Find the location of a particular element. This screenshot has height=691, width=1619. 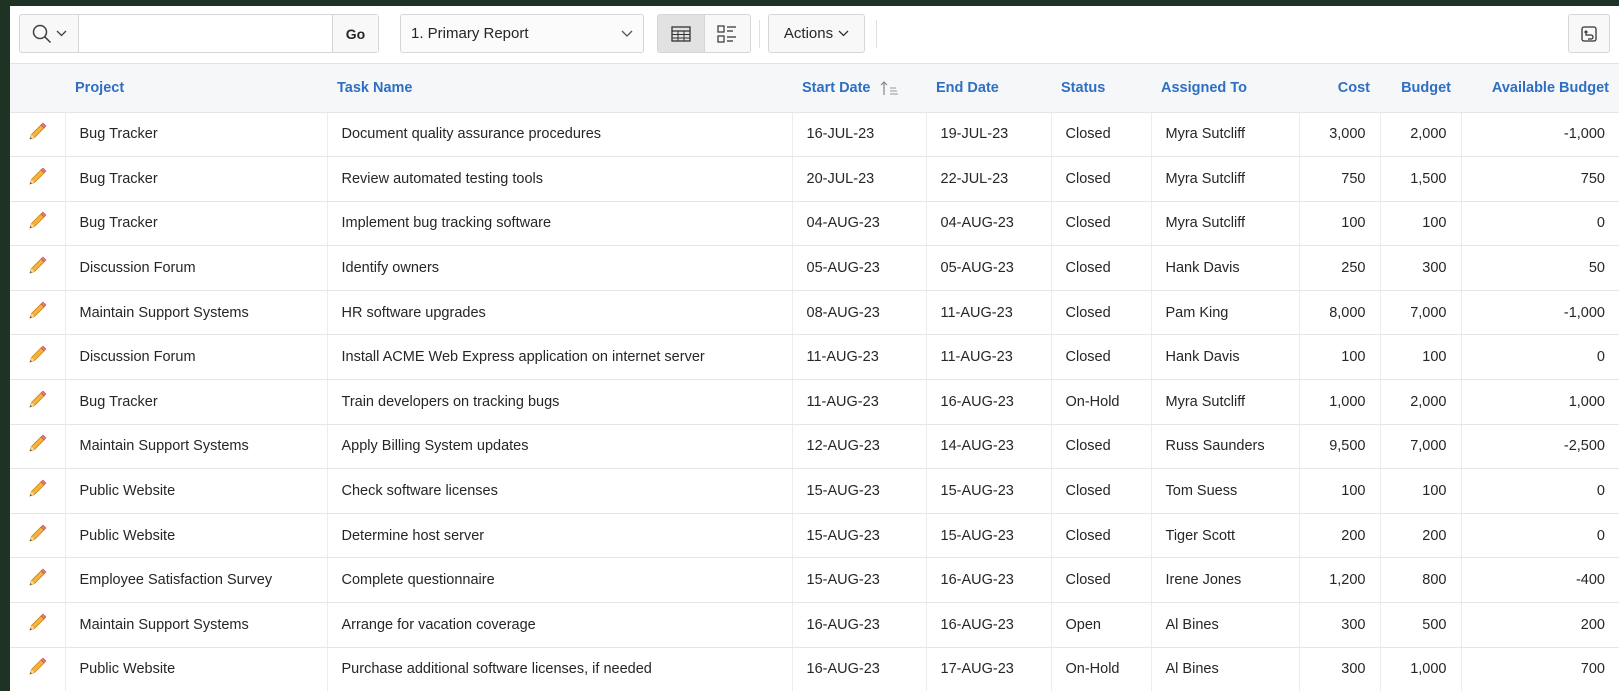

cell-budget: 1,000 is located at coordinates (1421, 669).